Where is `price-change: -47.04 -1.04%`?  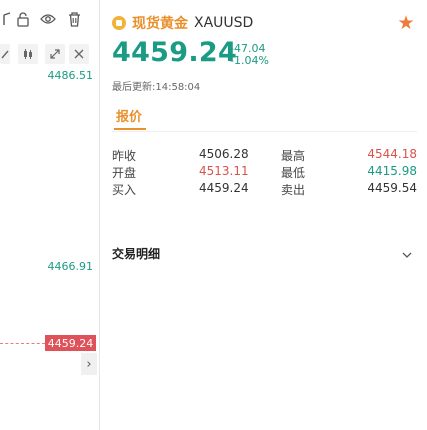 price-change: -47.04 -1.04% is located at coordinates (249, 55).